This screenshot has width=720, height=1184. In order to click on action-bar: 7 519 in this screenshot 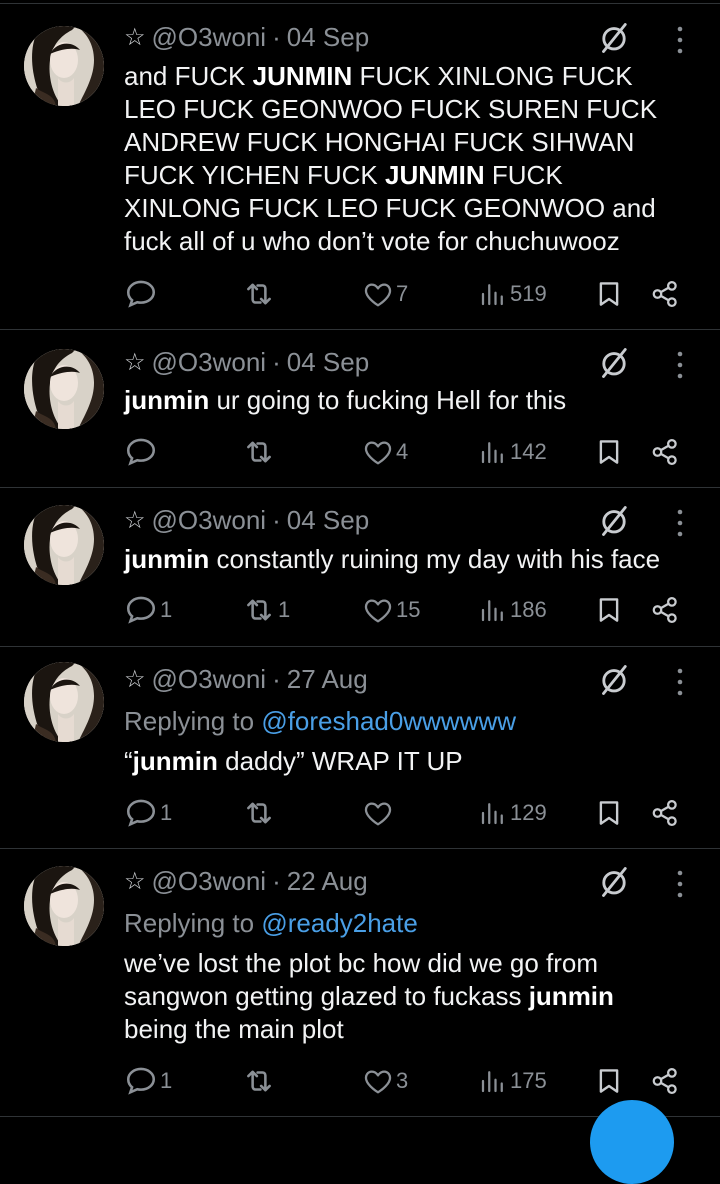, I will do `click(404, 294)`.